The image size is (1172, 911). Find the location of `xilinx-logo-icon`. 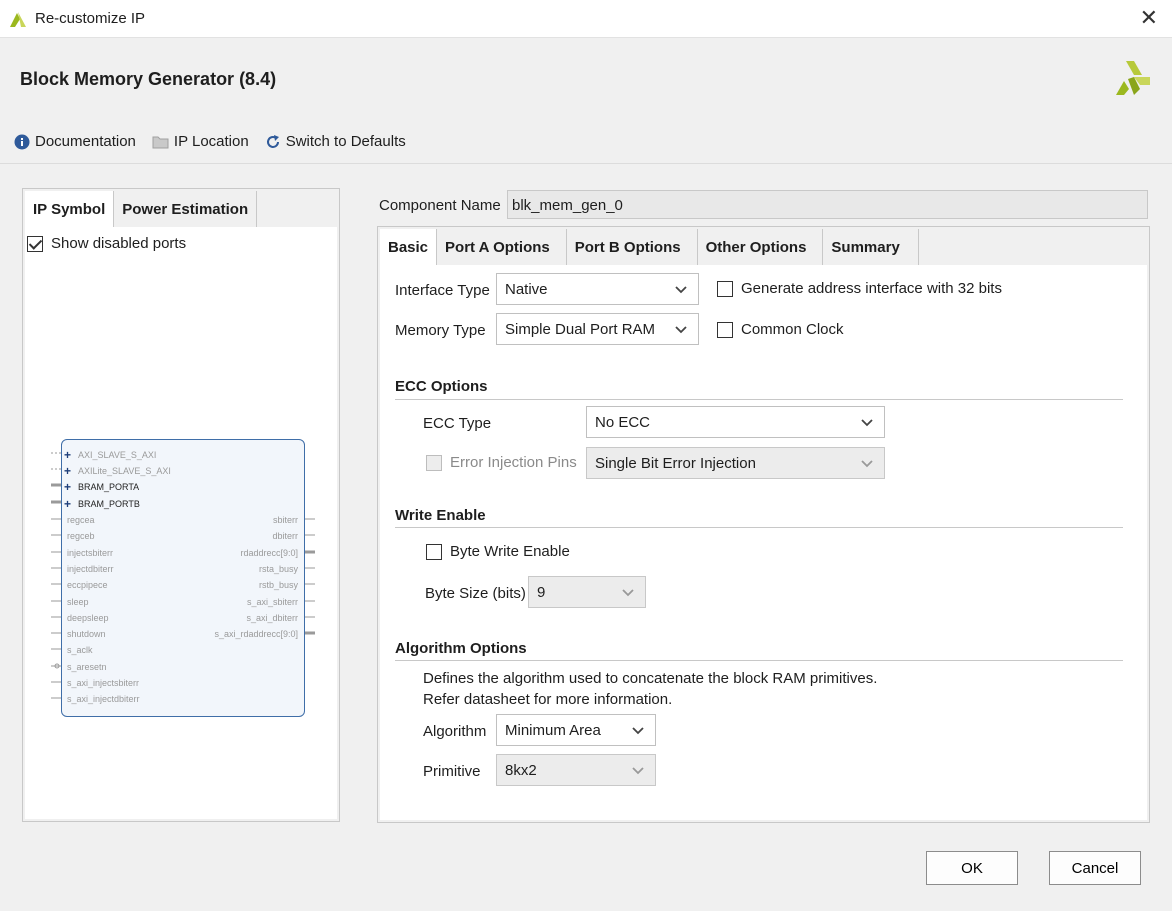

xilinx-logo-icon is located at coordinates (1133, 78).